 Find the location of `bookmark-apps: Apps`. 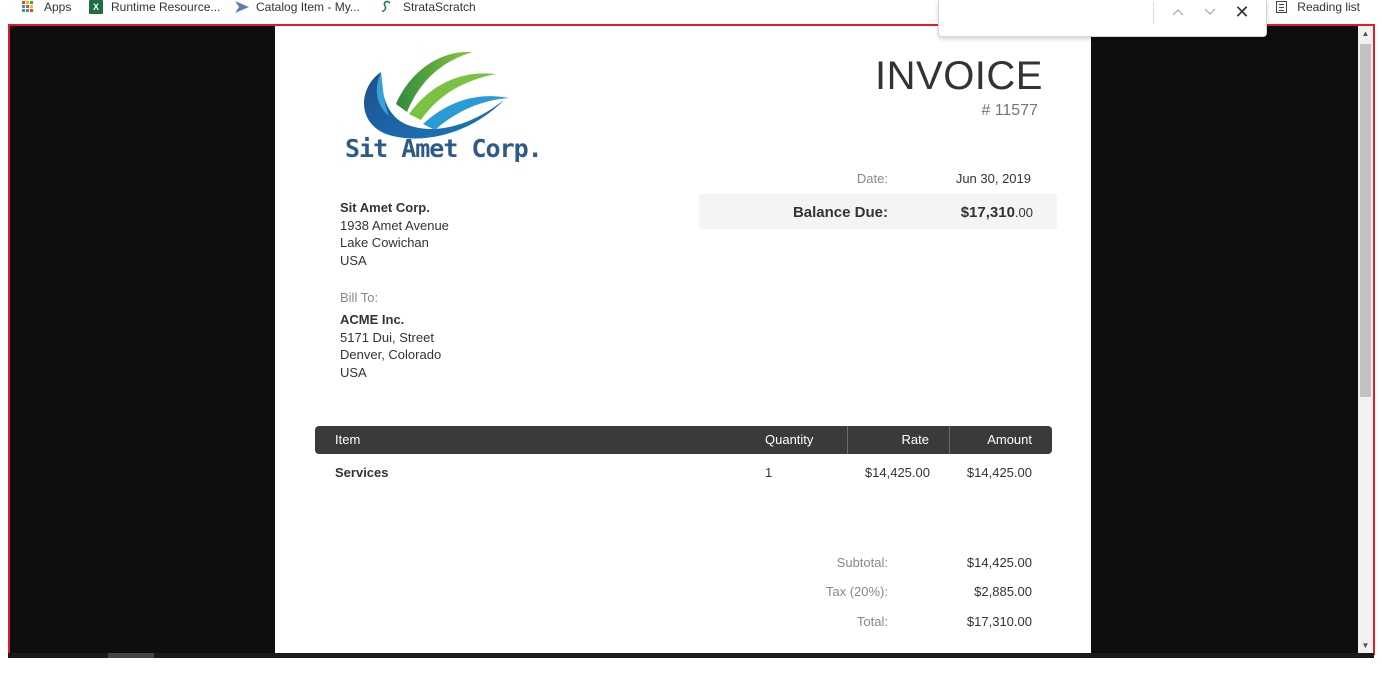

bookmark-apps: Apps is located at coordinates (46, 7).